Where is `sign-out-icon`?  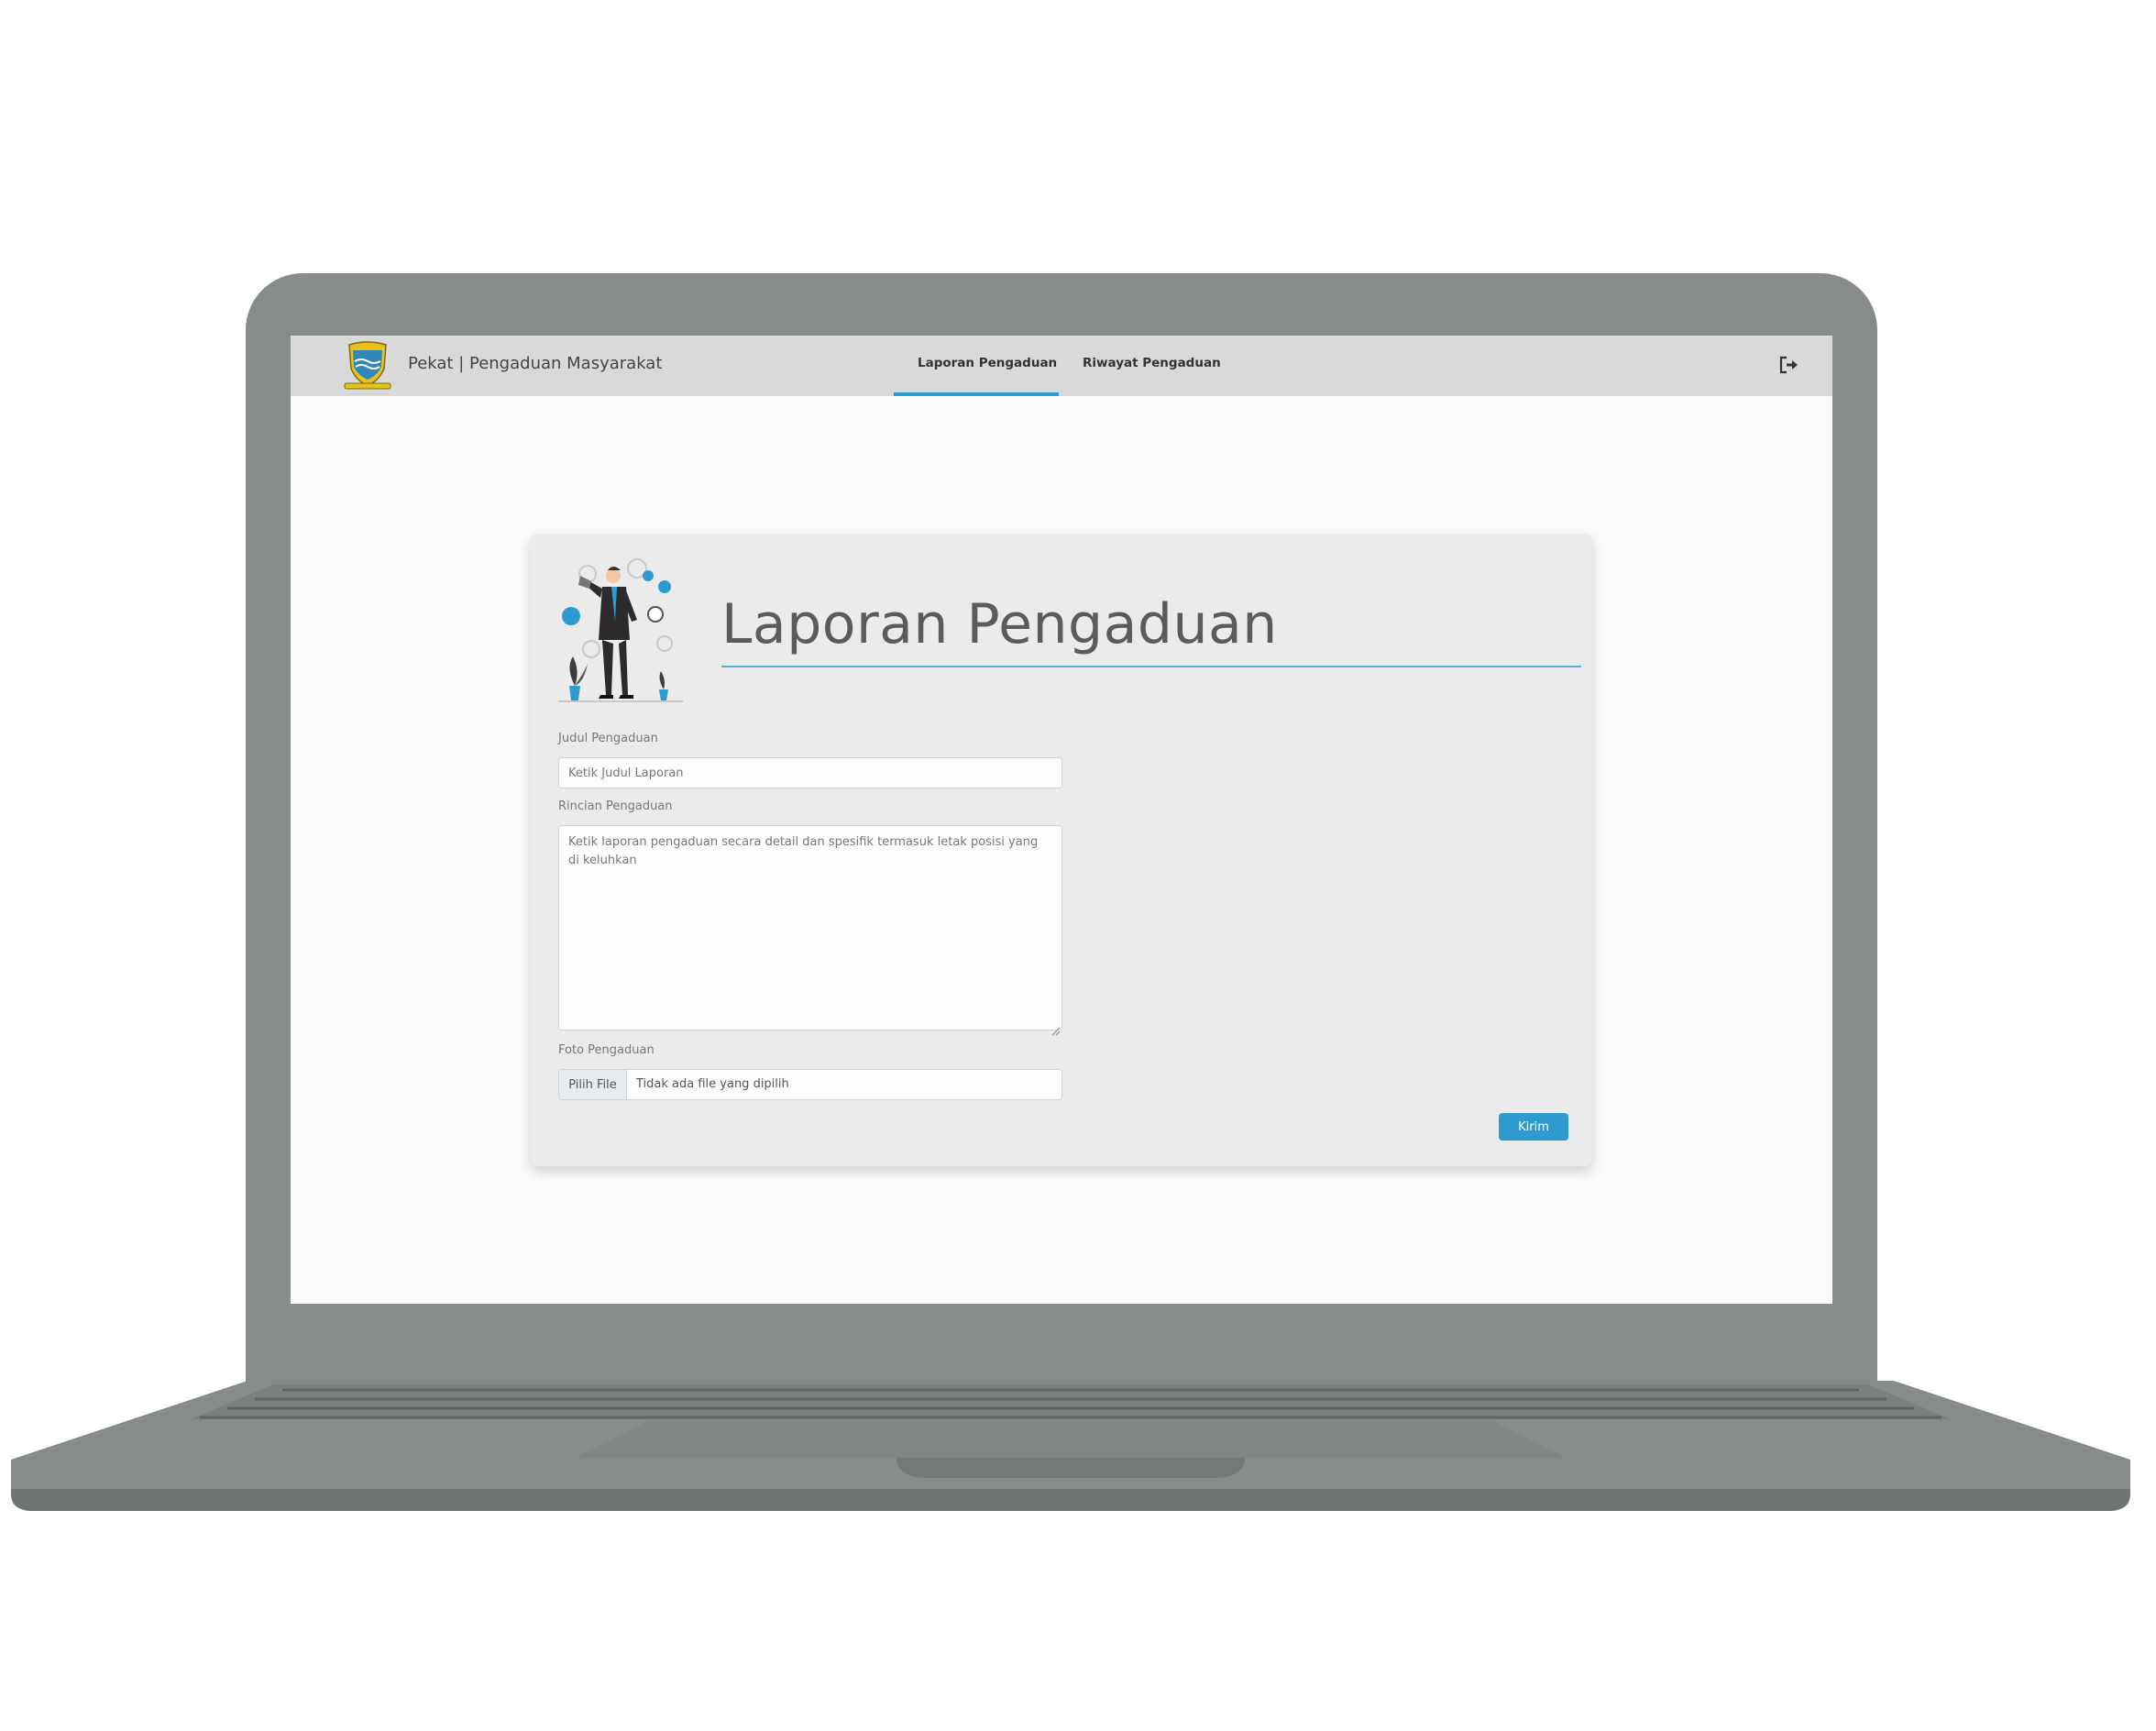
sign-out-icon is located at coordinates (1789, 365).